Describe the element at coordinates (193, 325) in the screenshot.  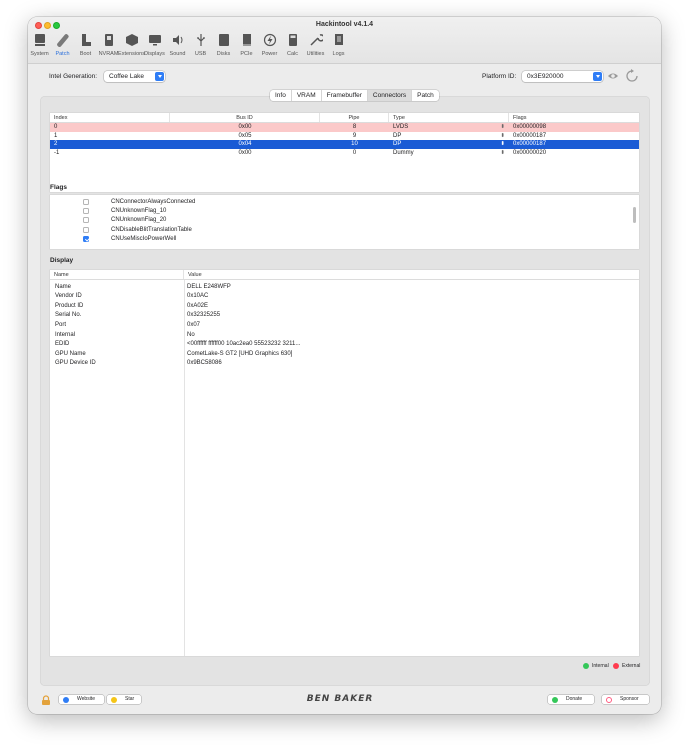
I see `display-row-value: 0x07` at that location.